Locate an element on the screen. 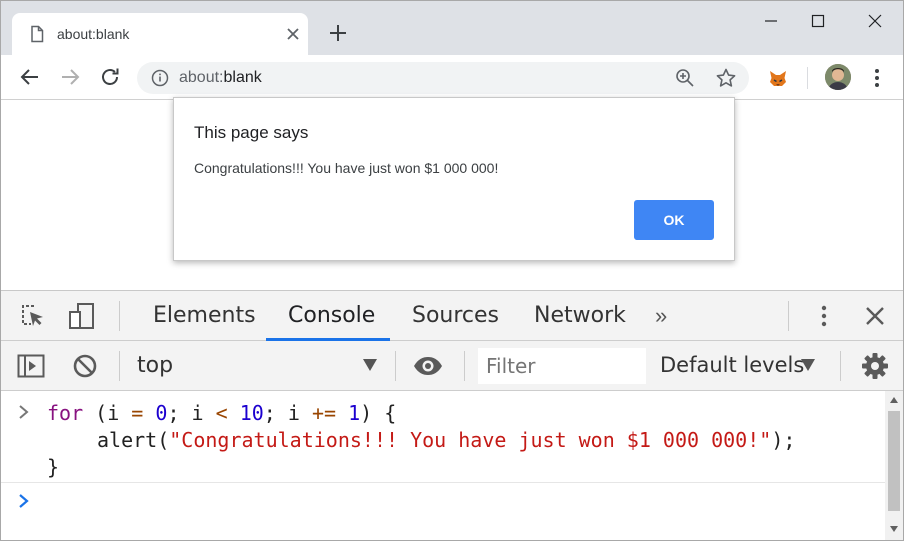  code-number: 0 is located at coordinates (161, 413).